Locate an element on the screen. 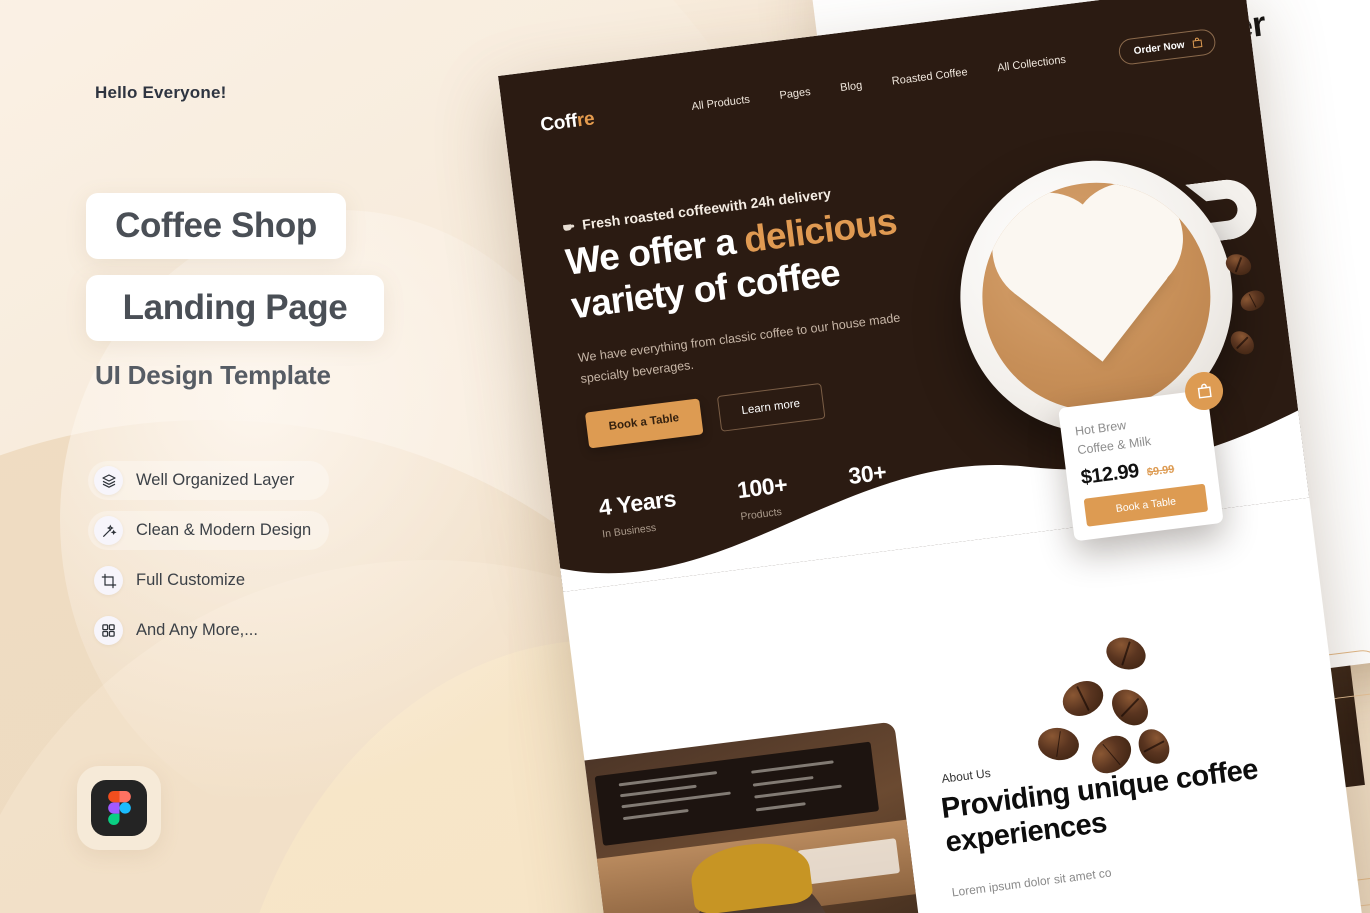 The height and width of the screenshot is (913, 1370). latte-art-heart is located at coordinates (1093, 283).